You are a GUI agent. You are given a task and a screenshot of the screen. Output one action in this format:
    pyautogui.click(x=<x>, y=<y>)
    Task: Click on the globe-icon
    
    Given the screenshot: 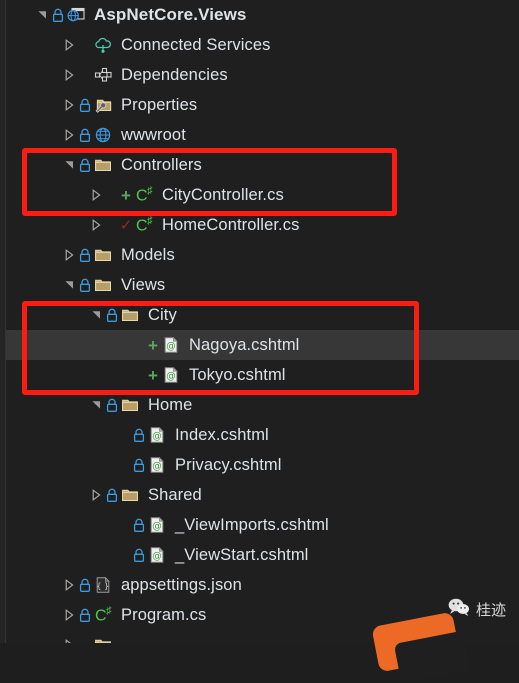 What is the action you would take?
    pyautogui.click(x=103, y=135)
    